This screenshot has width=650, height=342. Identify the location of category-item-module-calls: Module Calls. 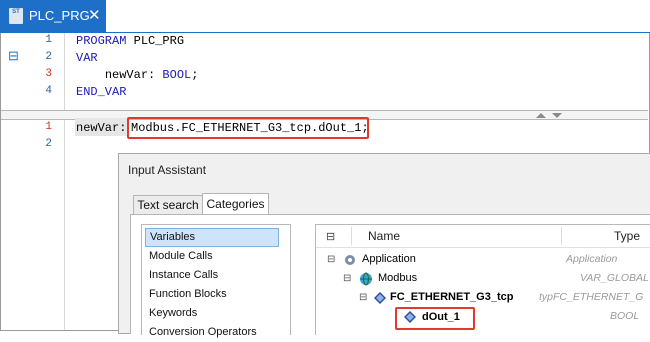
(211, 256).